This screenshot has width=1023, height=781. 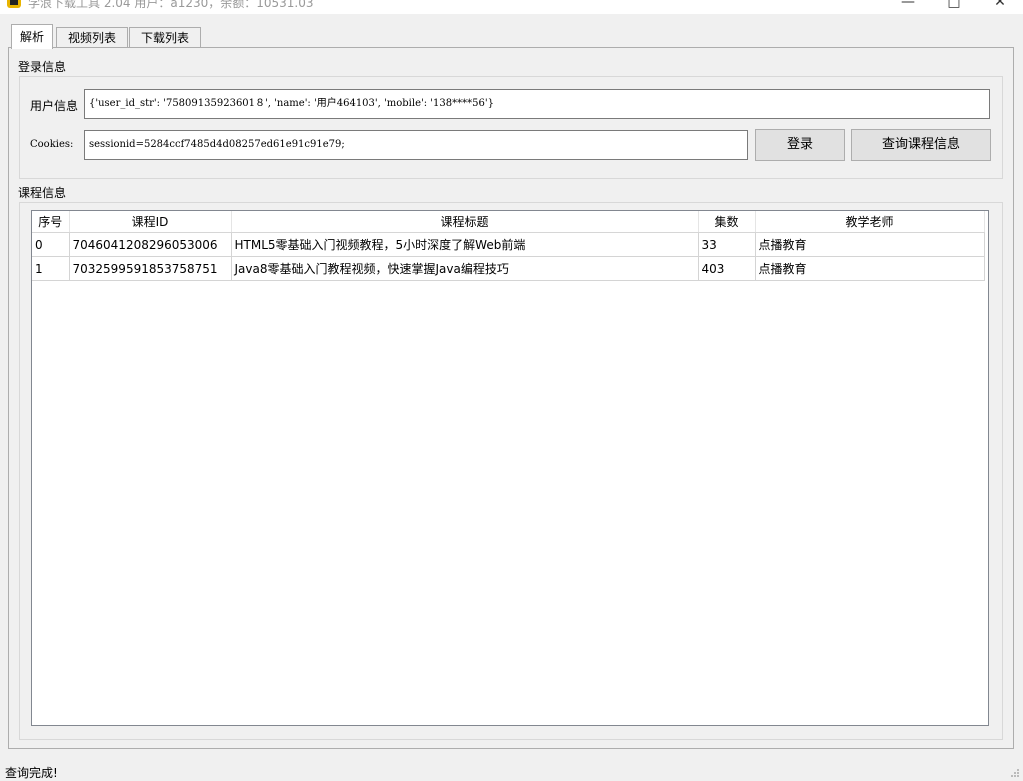 I want to click on maximize-icon: □, so click(x=954, y=6).